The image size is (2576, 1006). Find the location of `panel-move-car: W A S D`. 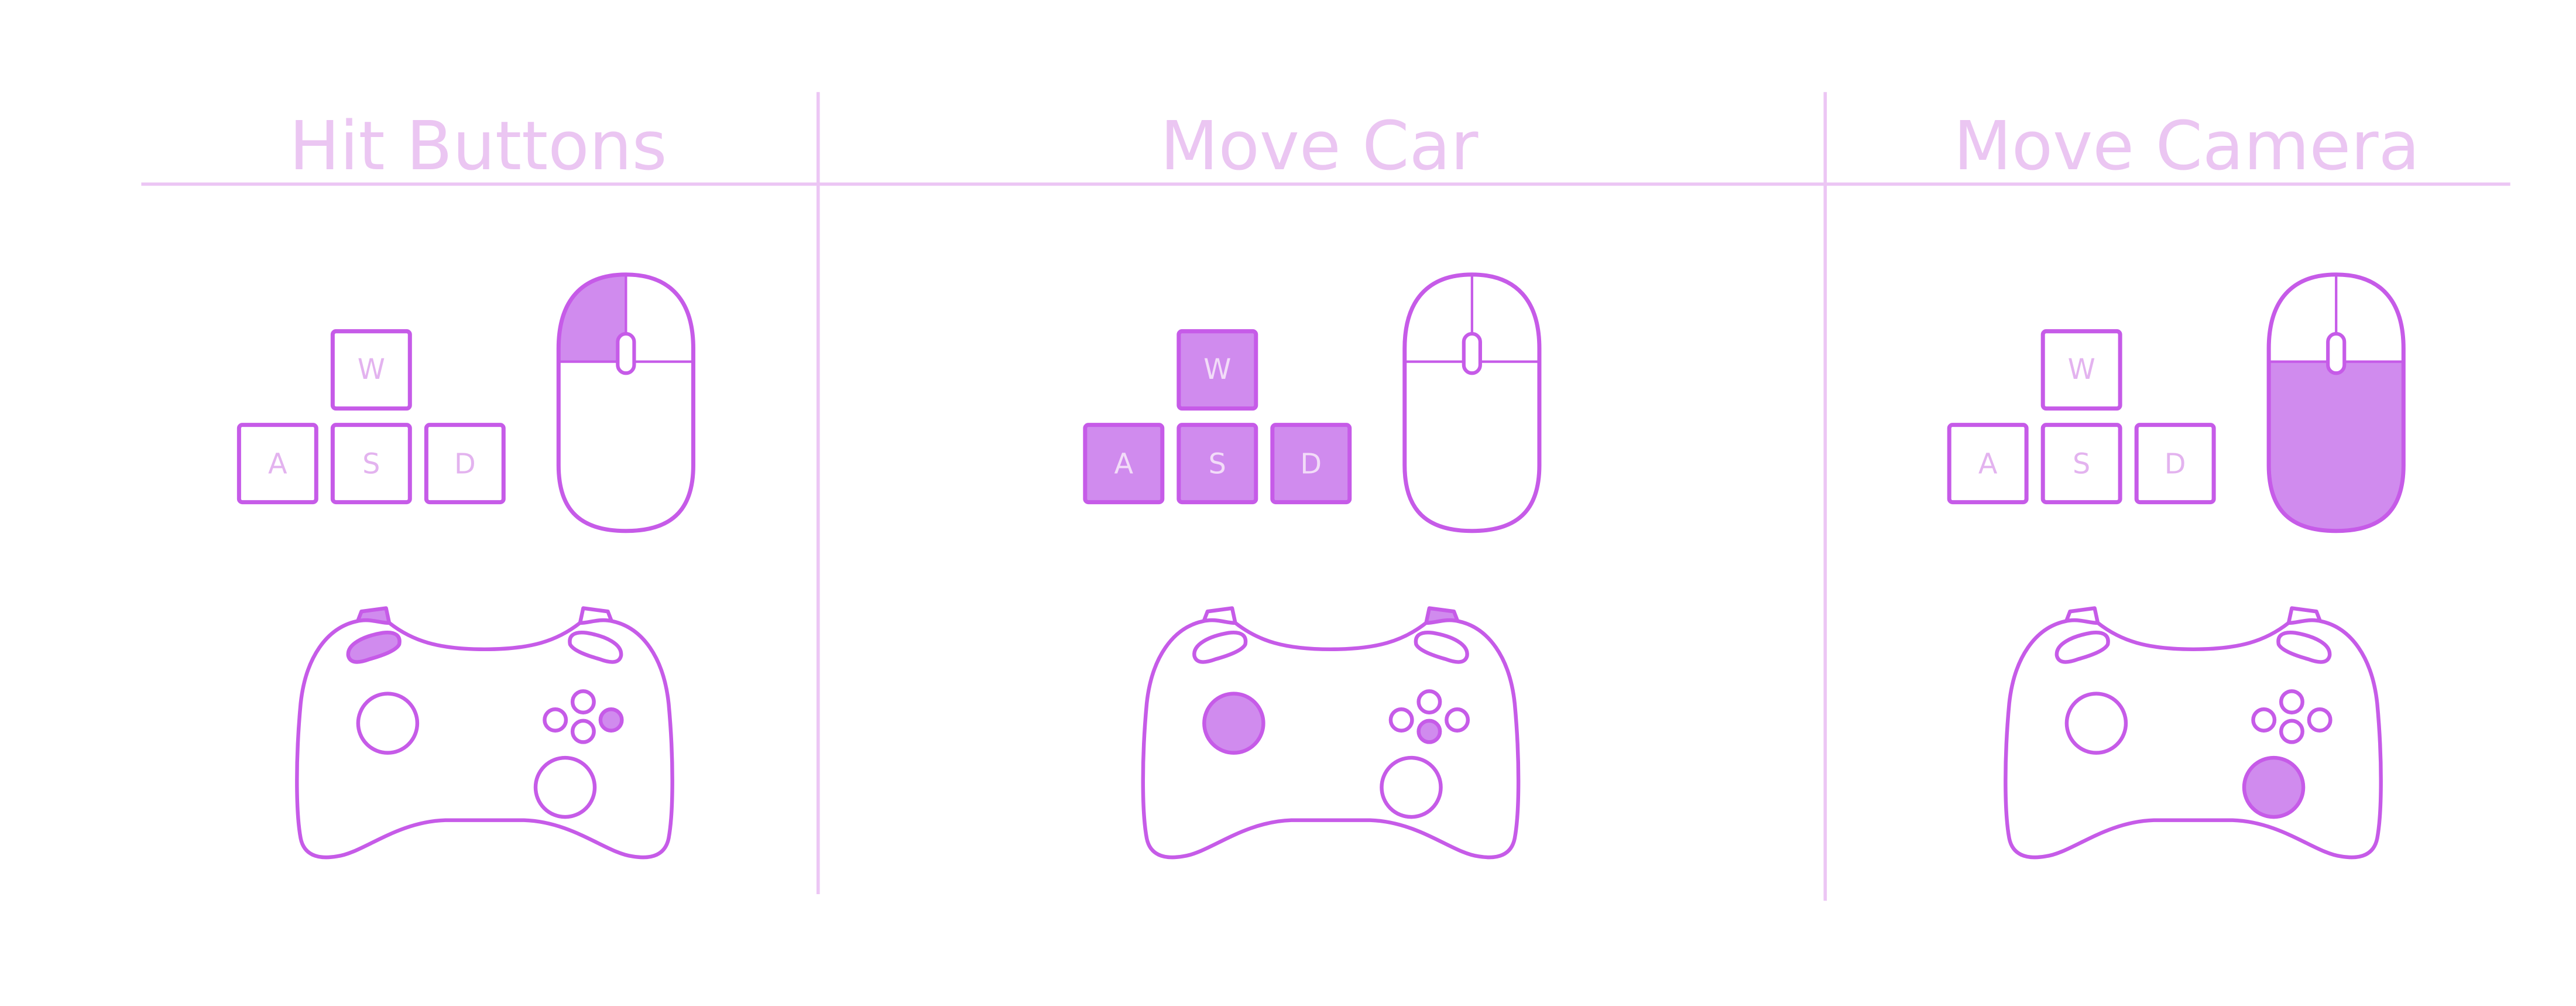

panel-move-car: W A S D is located at coordinates (1313, 566).